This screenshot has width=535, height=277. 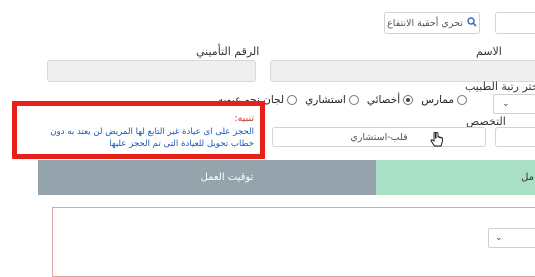 What do you see at coordinates (472, 23) in the screenshot?
I see `search-icon` at bounding box center [472, 23].